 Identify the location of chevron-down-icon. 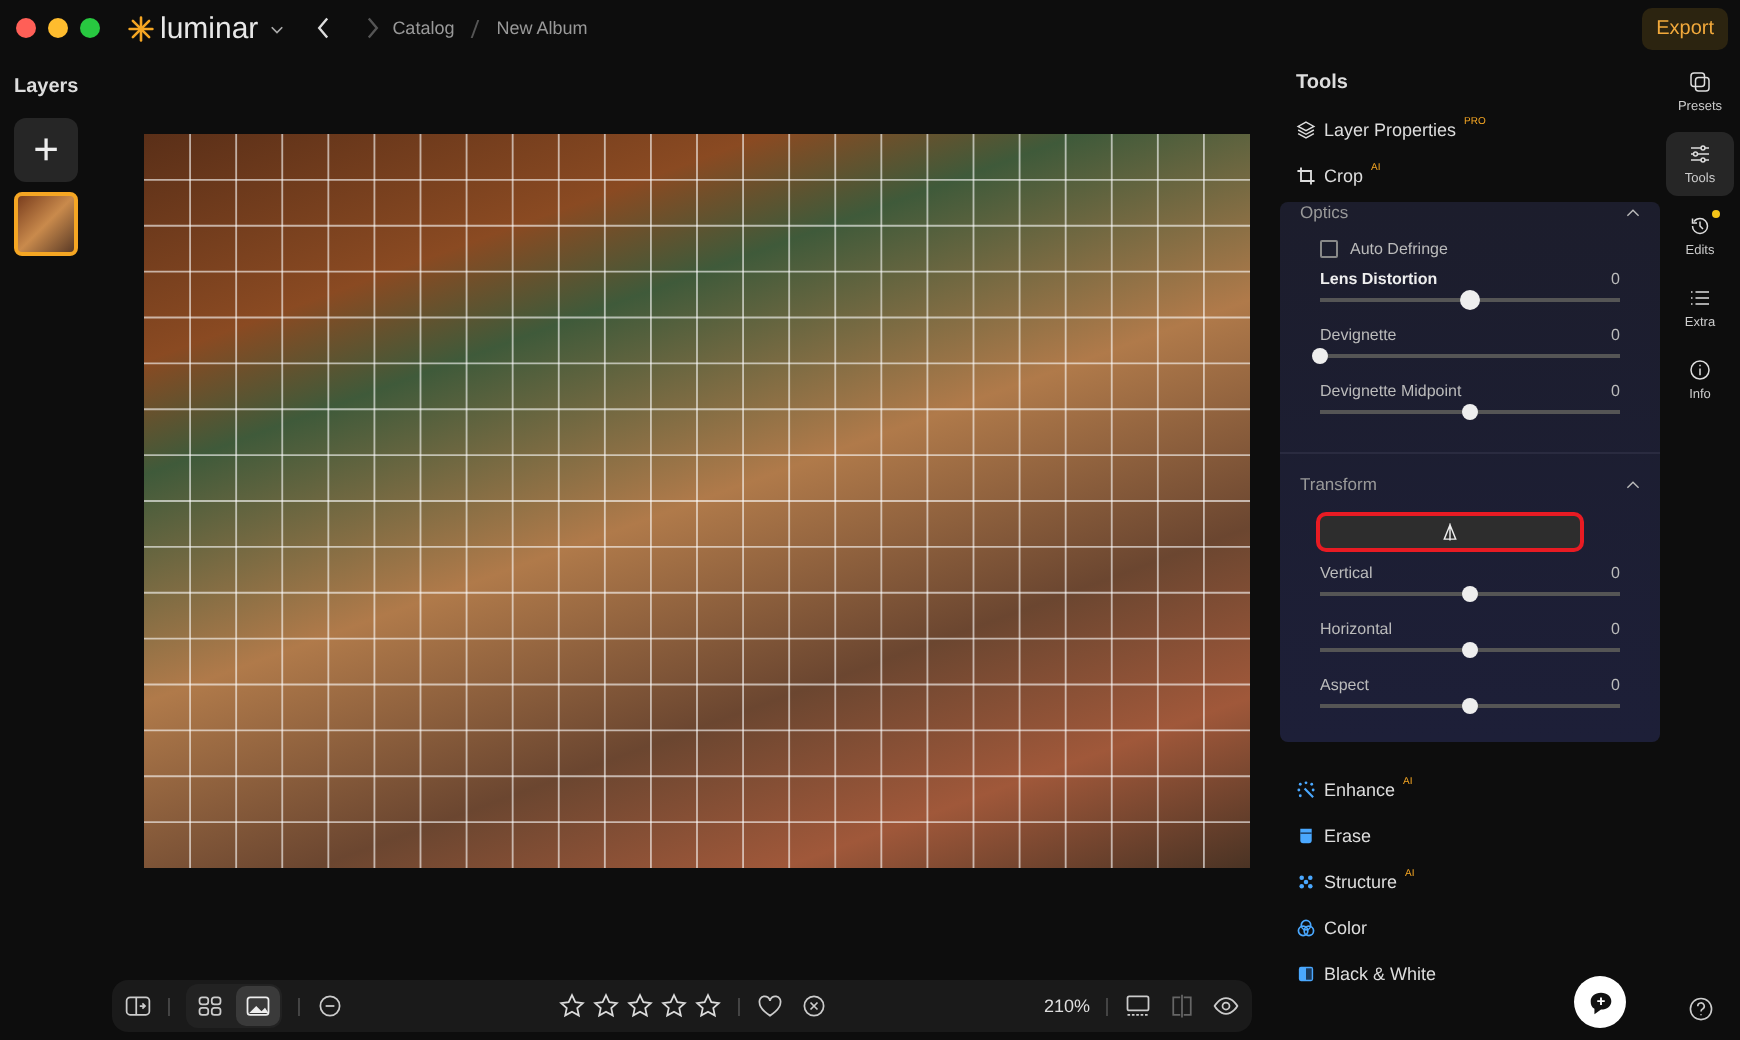
(277, 28).